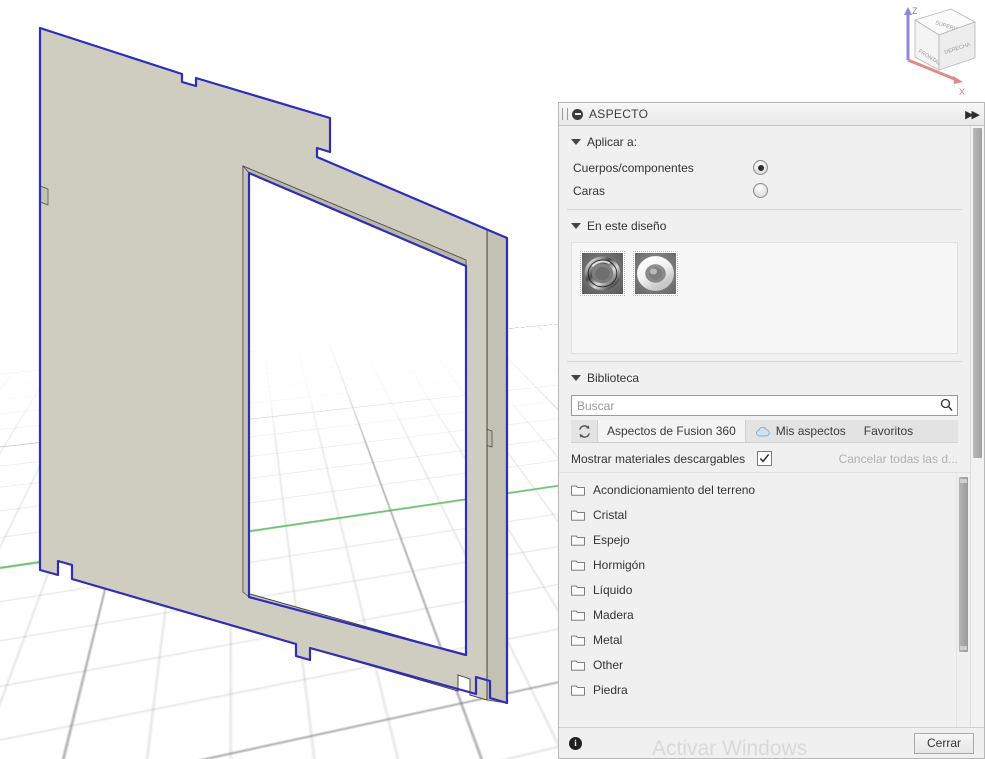  I want to click on tab-label: Aspectos de Fusion 360, so click(671, 431).